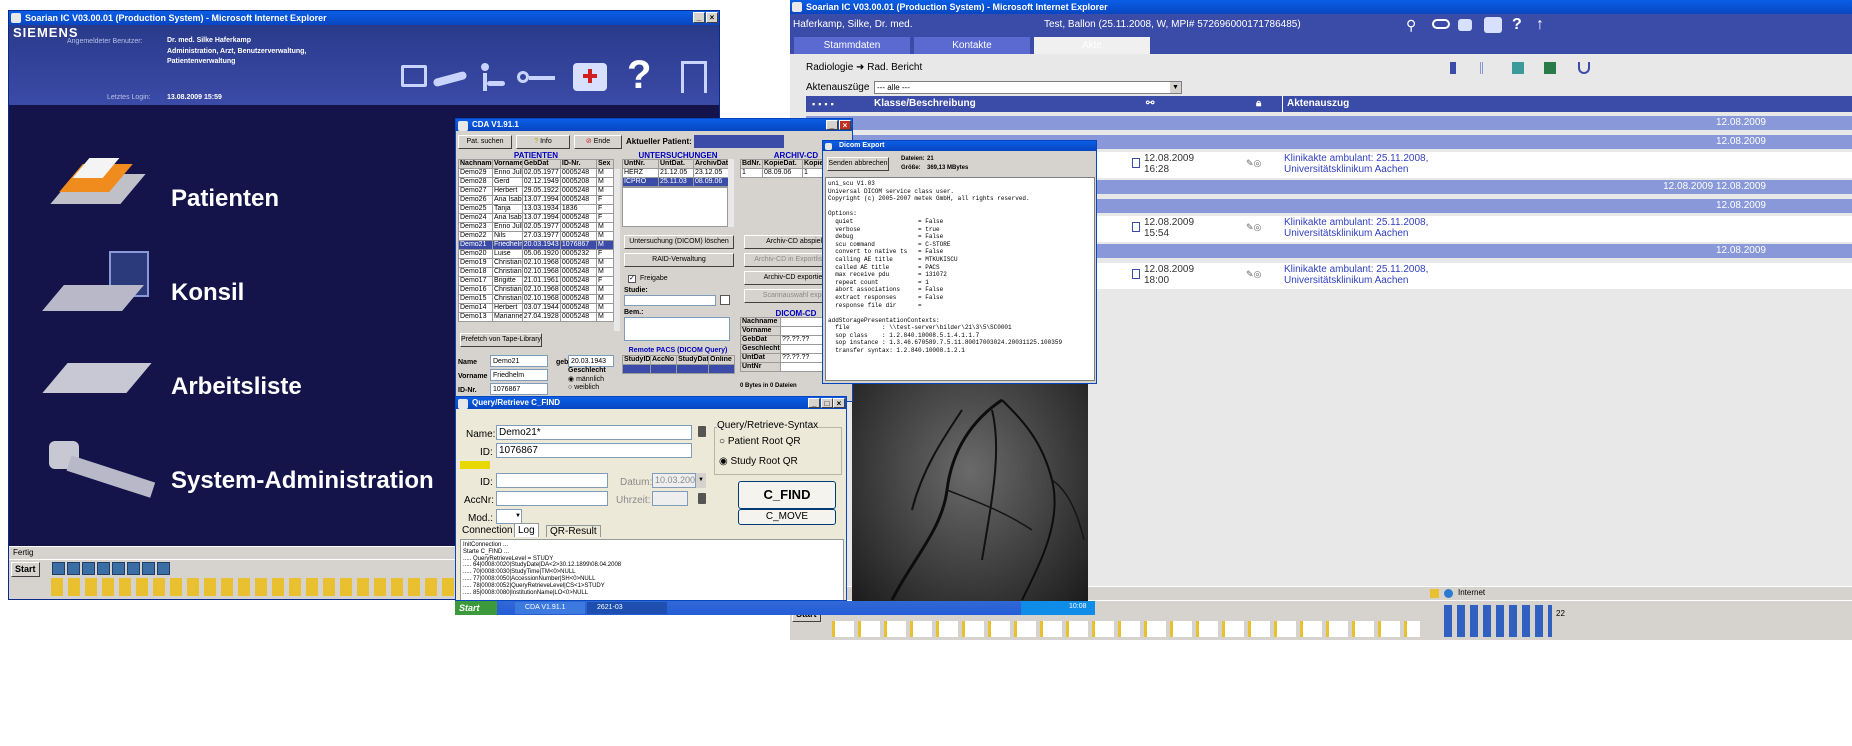  I want to click on col-header: Nachname, so click(475, 164).